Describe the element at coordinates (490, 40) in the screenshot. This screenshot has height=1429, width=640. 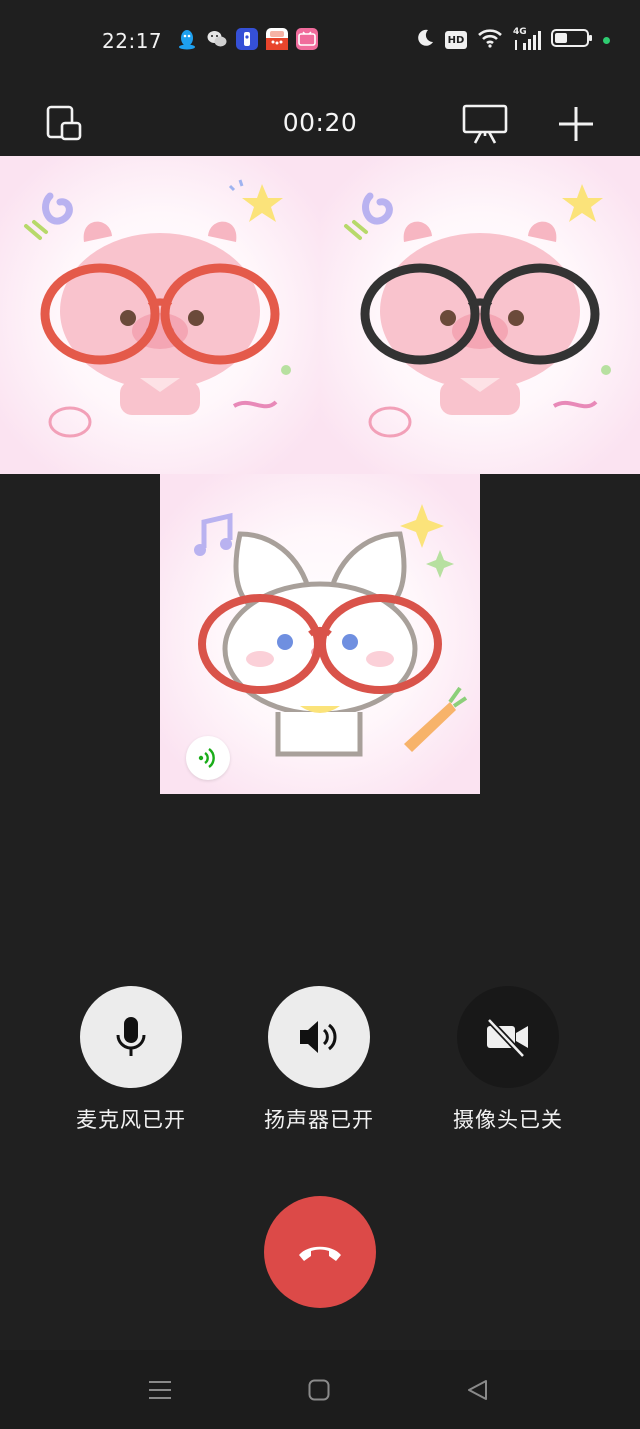
I see `wifi-icon` at that location.